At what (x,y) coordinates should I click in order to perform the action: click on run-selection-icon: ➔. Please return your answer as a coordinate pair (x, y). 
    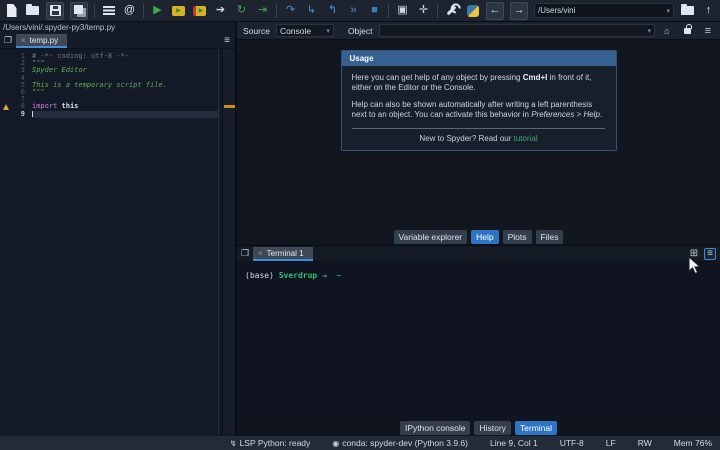
    Looking at the image, I should click on (220, 11).